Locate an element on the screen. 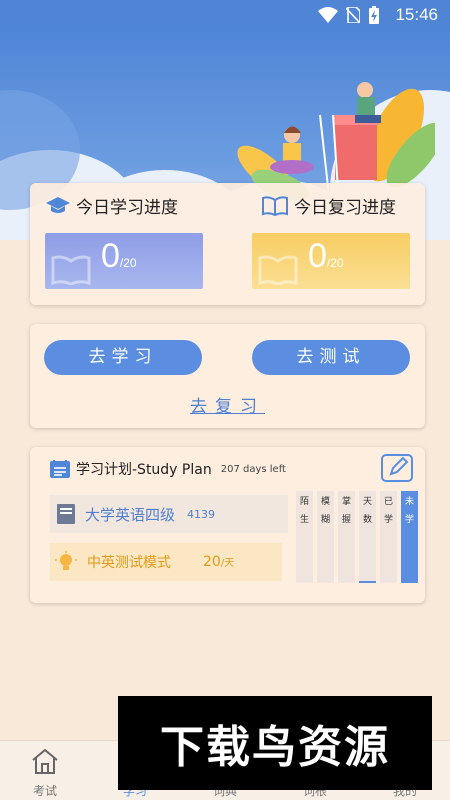 Image resolution: width=450 pixels, height=800 pixels. level-bar: 掌 握 is located at coordinates (346, 537).